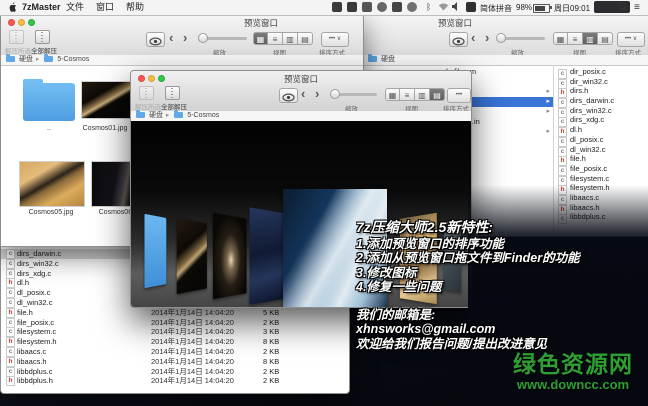 The height and width of the screenshot is (406, 648). I want to click on menu-file: 文件, so click(75, 7).